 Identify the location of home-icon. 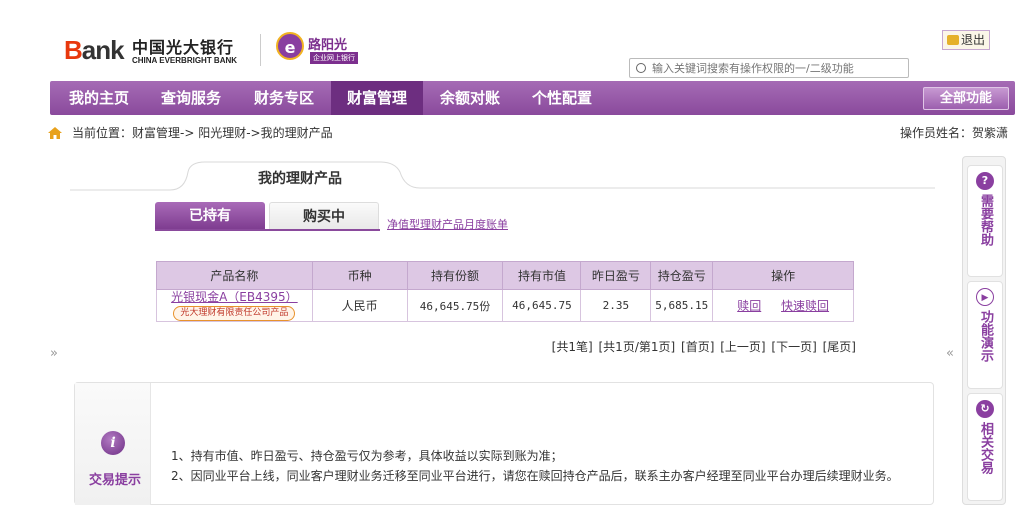
(55, 133).